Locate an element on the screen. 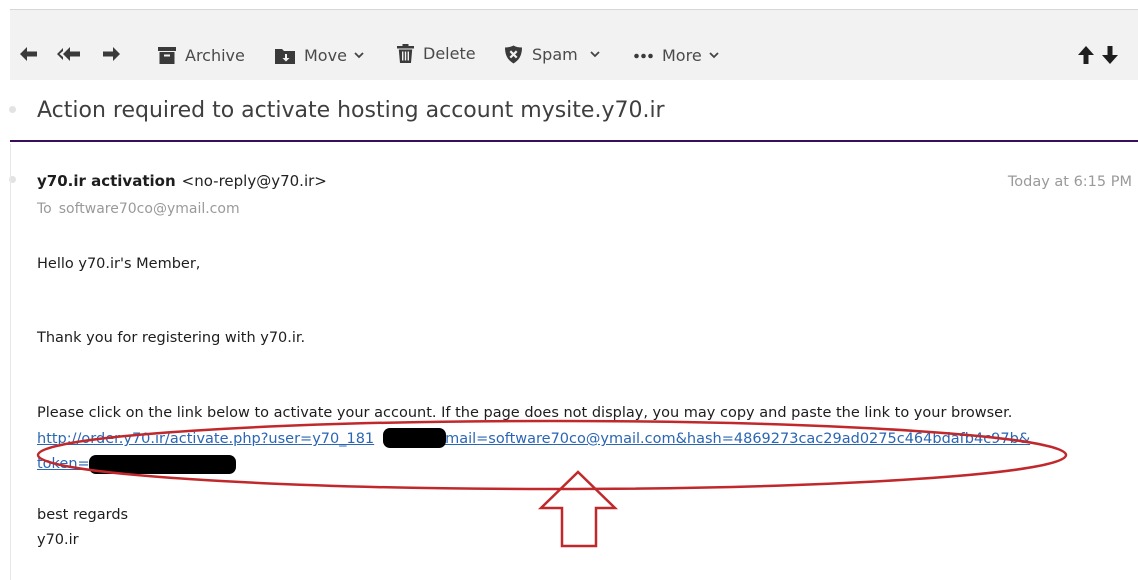 This screenshot has height=580, width=1138. spam-button: Spam is located at coordinates (552, 54).